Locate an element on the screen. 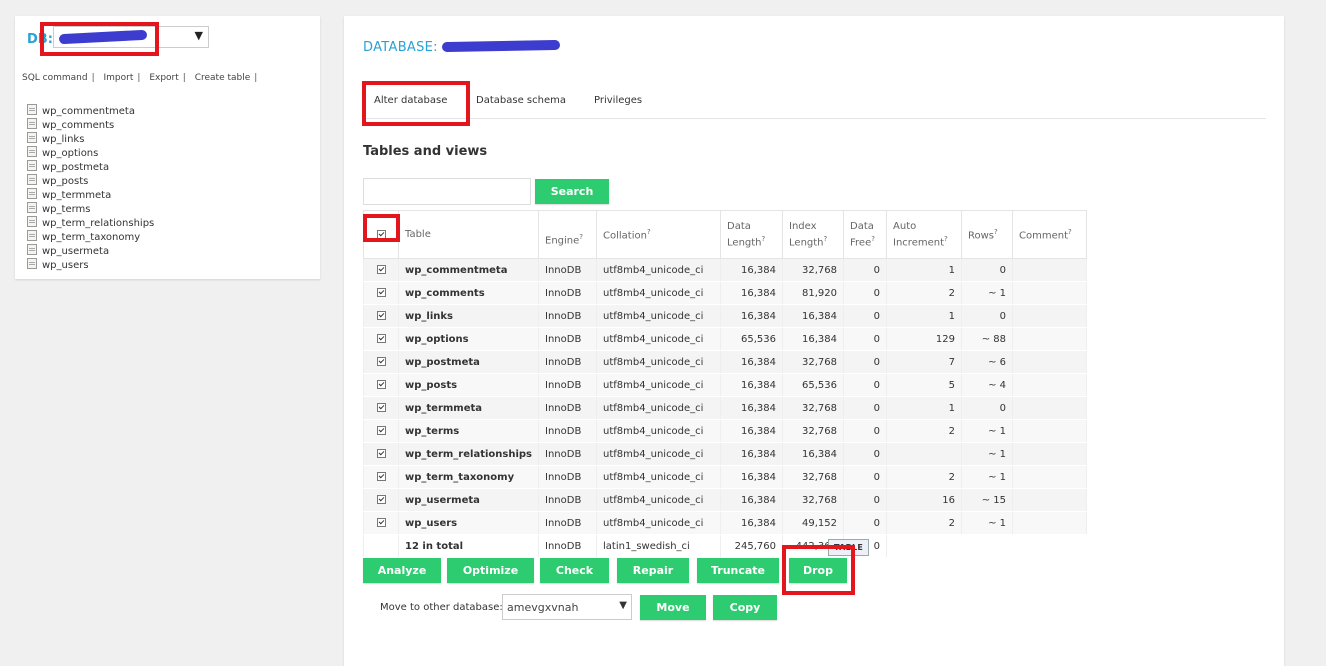 The width and height of the screenshot is (1326, 666). column-header-data-length: Data Length? is located at coordinates (752, 234).